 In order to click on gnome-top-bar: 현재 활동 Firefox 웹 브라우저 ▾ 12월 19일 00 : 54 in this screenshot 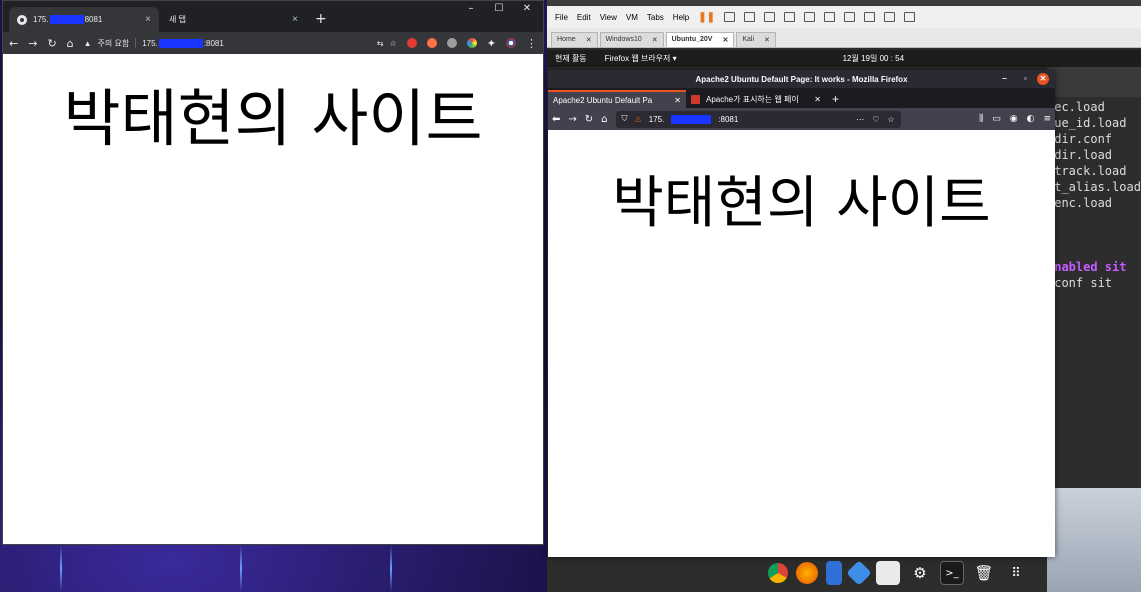, I will do `click(844, 58)`.